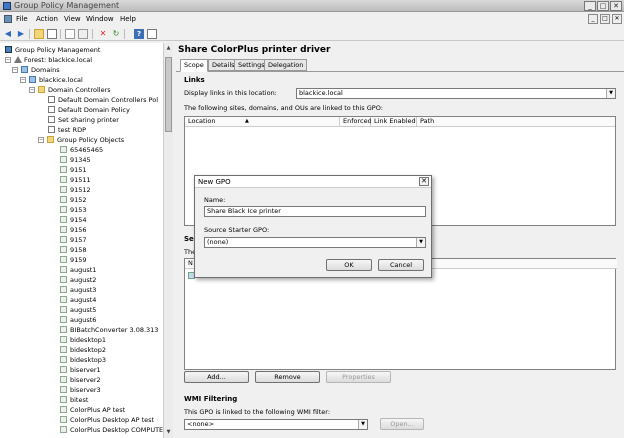 Image resolution: width=624 pixels, height=438 pixels. I want to click on tree-item-label: bidesktop3, so click(88, 360).